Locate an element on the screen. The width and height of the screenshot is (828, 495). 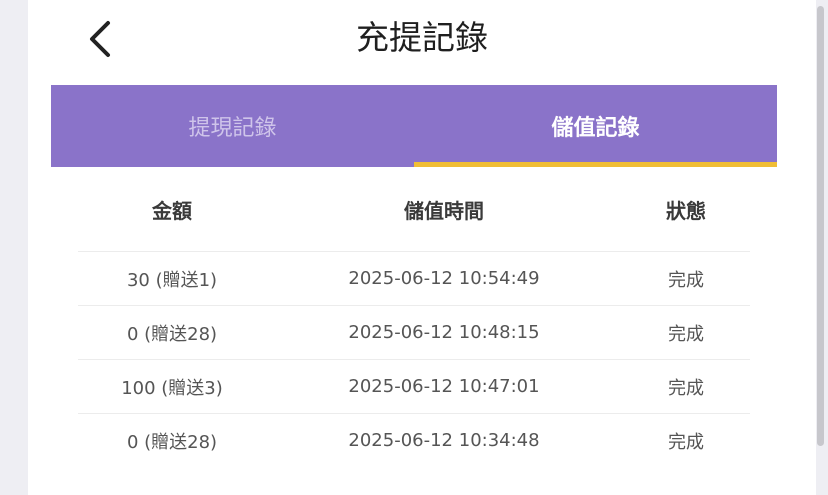
table-row: 30 (贈送1) 2025-06-12 10:54:49 完成 is located at coordinates (414, 279).